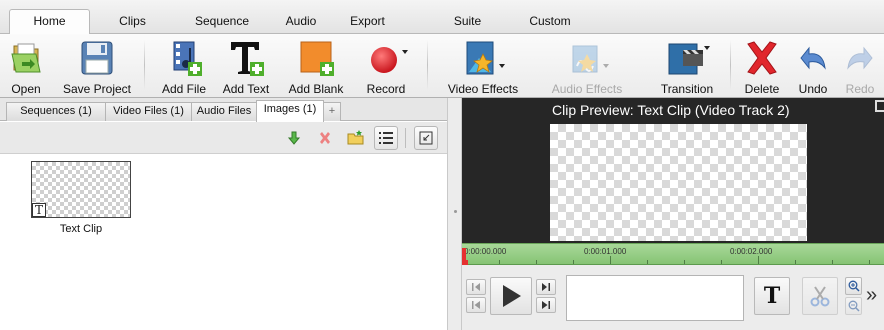 Image resolution: width=884 pixels, height=330 pixels. I want to click on delete-x-icon, so click(762, 58).